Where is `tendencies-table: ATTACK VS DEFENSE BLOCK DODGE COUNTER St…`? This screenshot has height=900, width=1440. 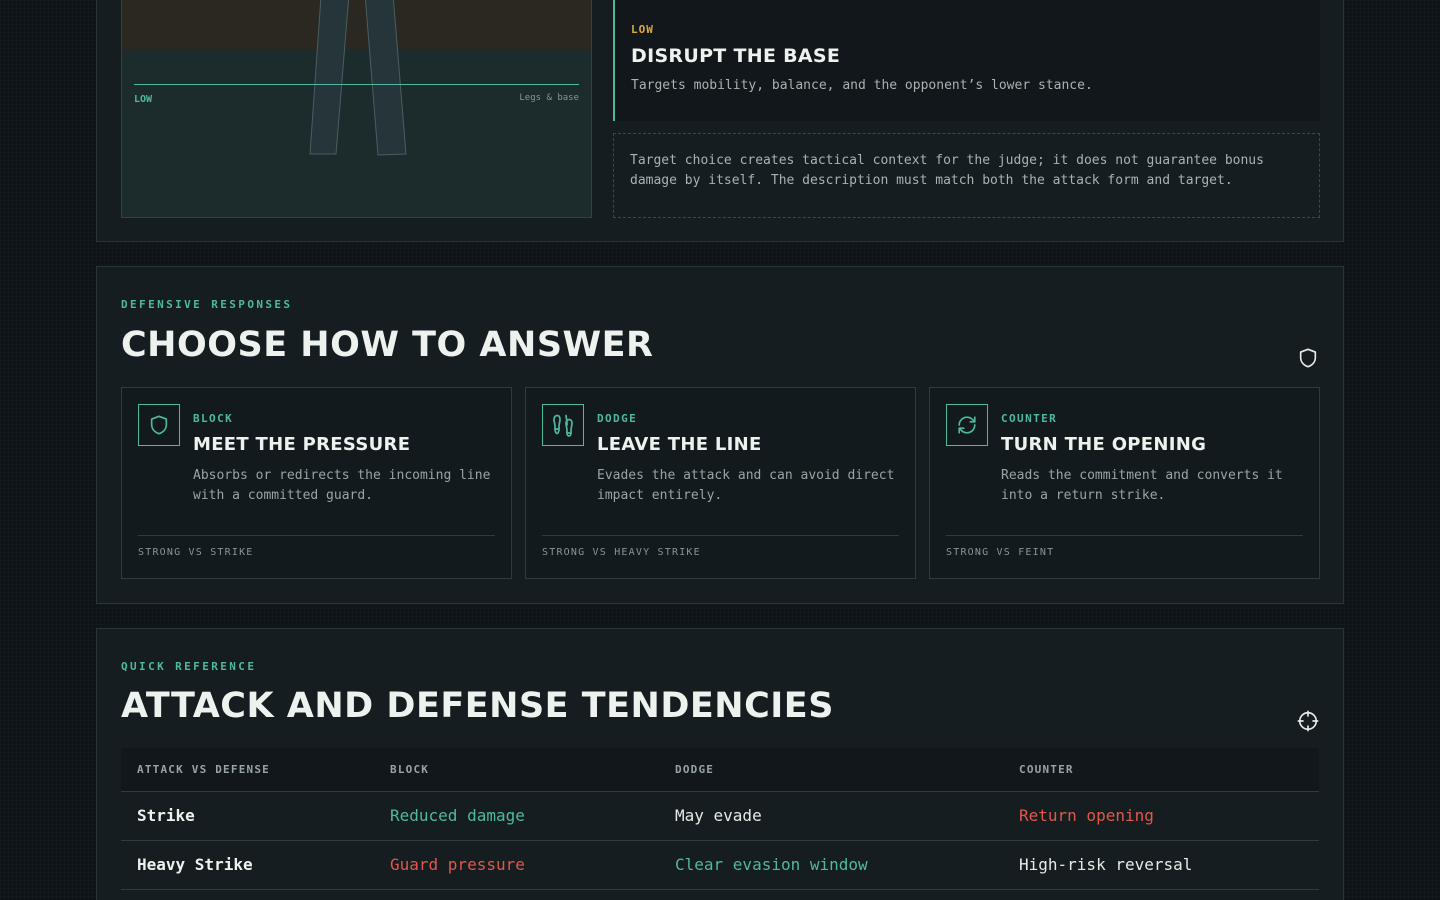 tendencies-table: ATTACK VS DEFENSE BLOCK DODGE COUNTER St… is located at coordinates (720, 819).